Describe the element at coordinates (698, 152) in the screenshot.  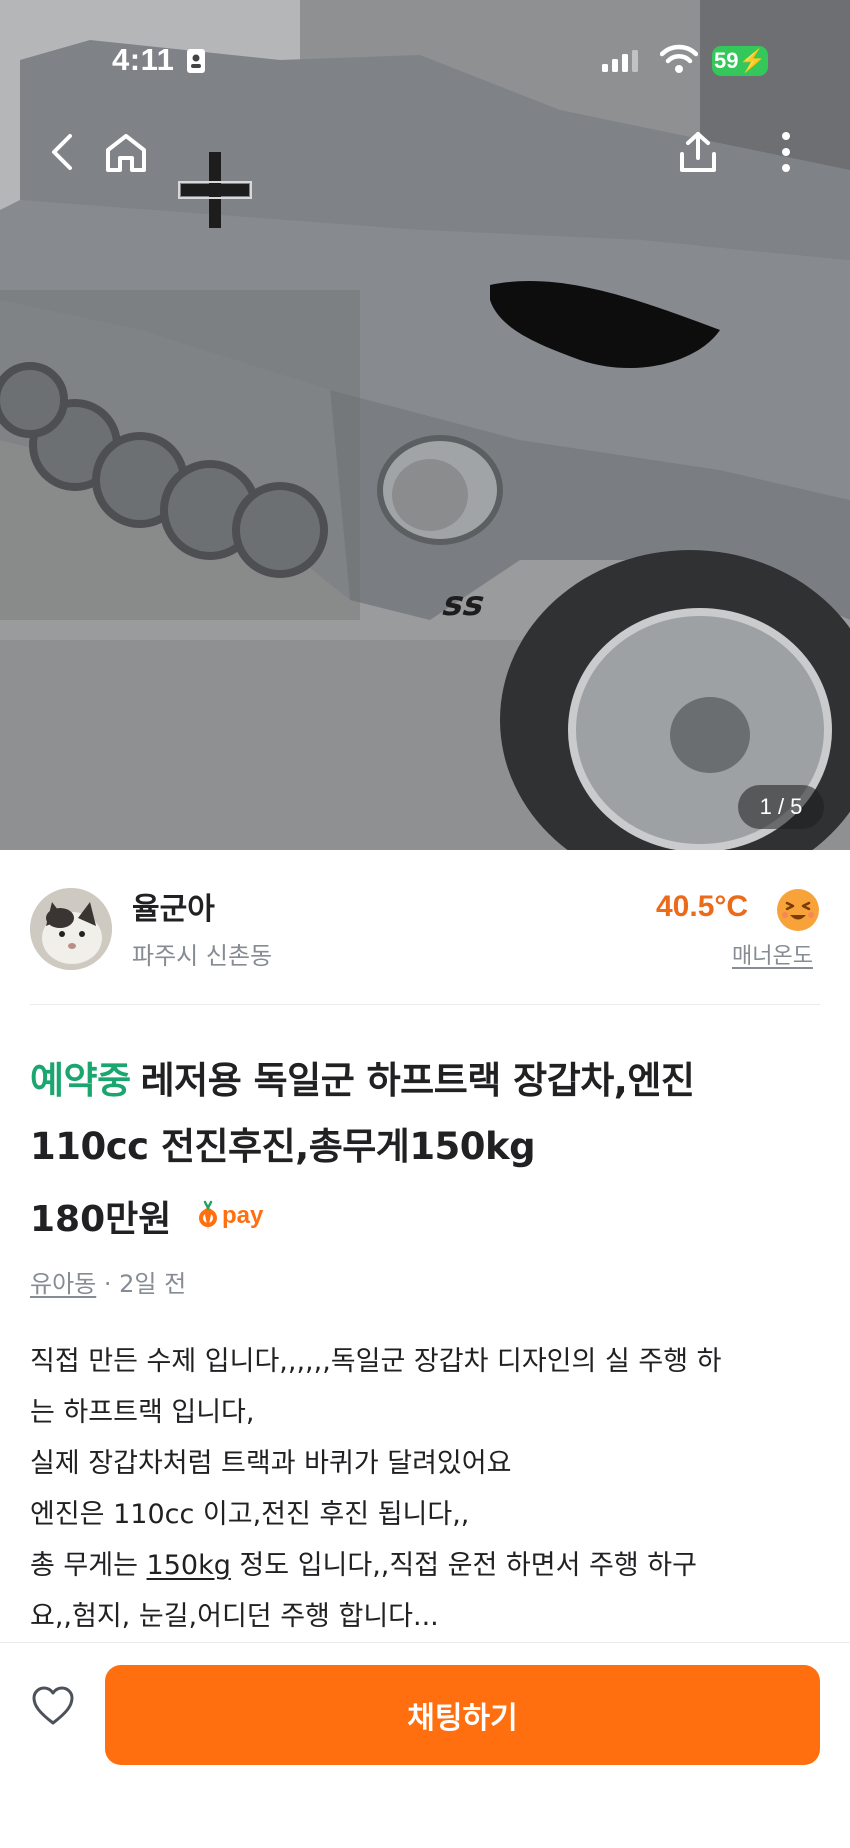
I see `share-icon` at that location.